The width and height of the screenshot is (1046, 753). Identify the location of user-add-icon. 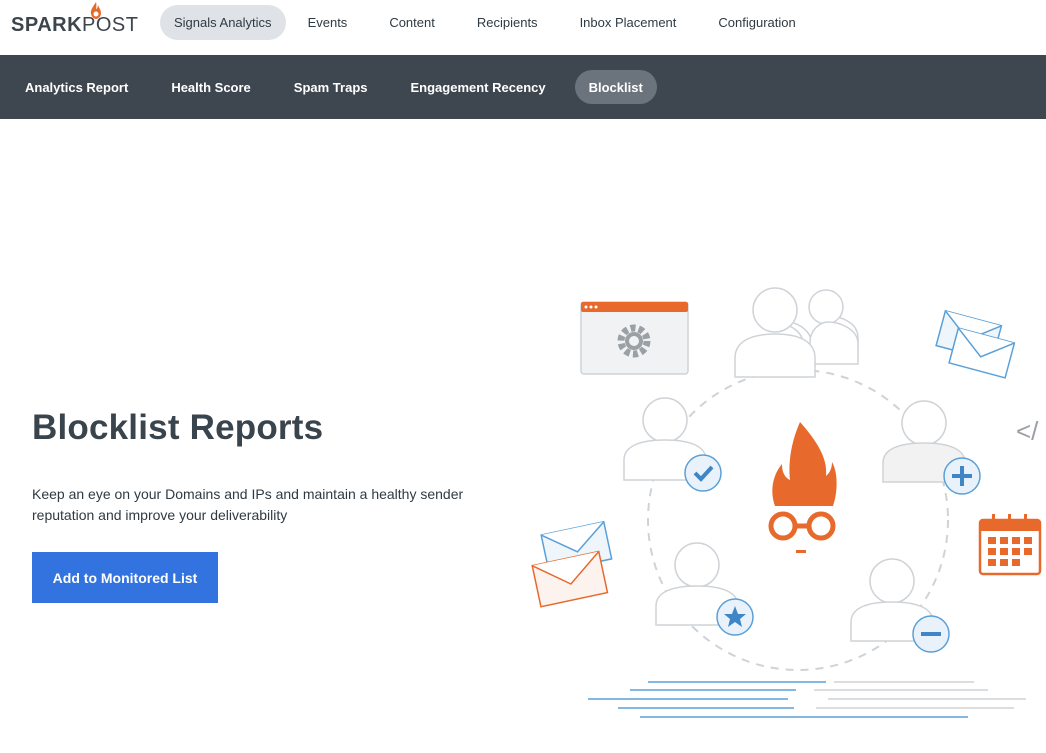
(931, 447).